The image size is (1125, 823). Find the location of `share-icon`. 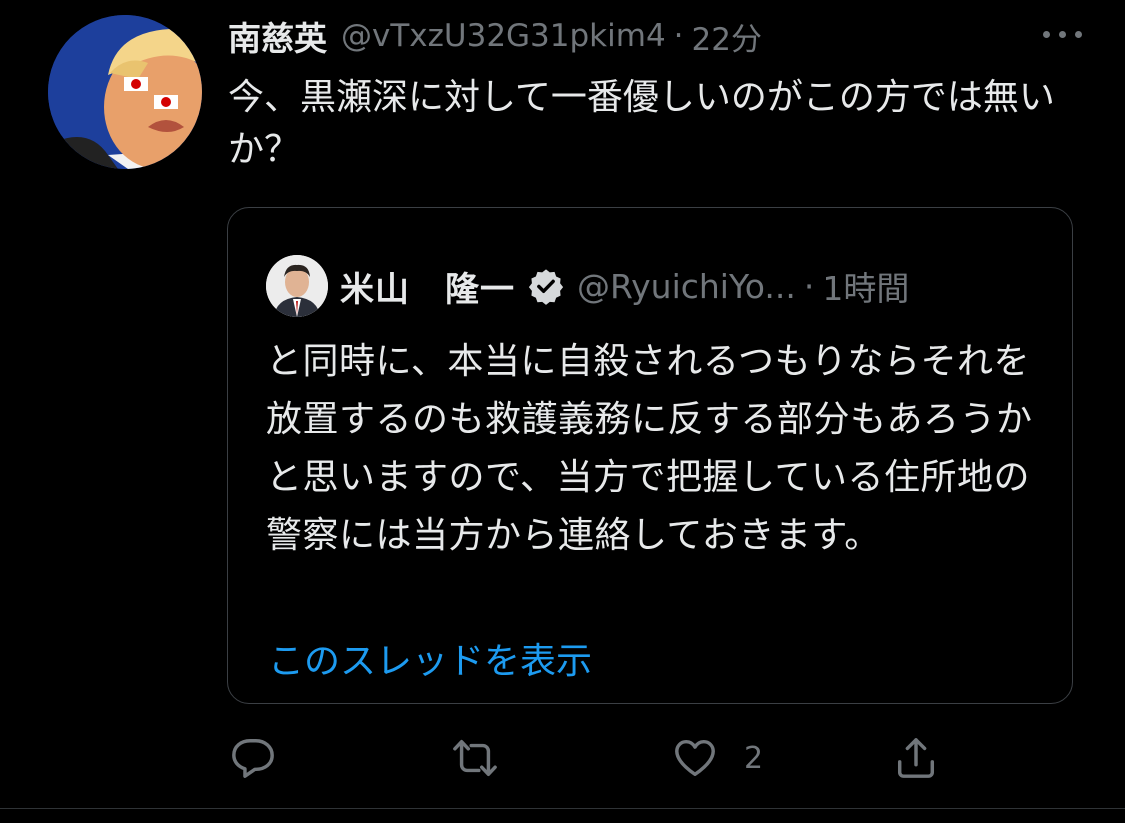

share-icon is located at coordinates (916, 758).